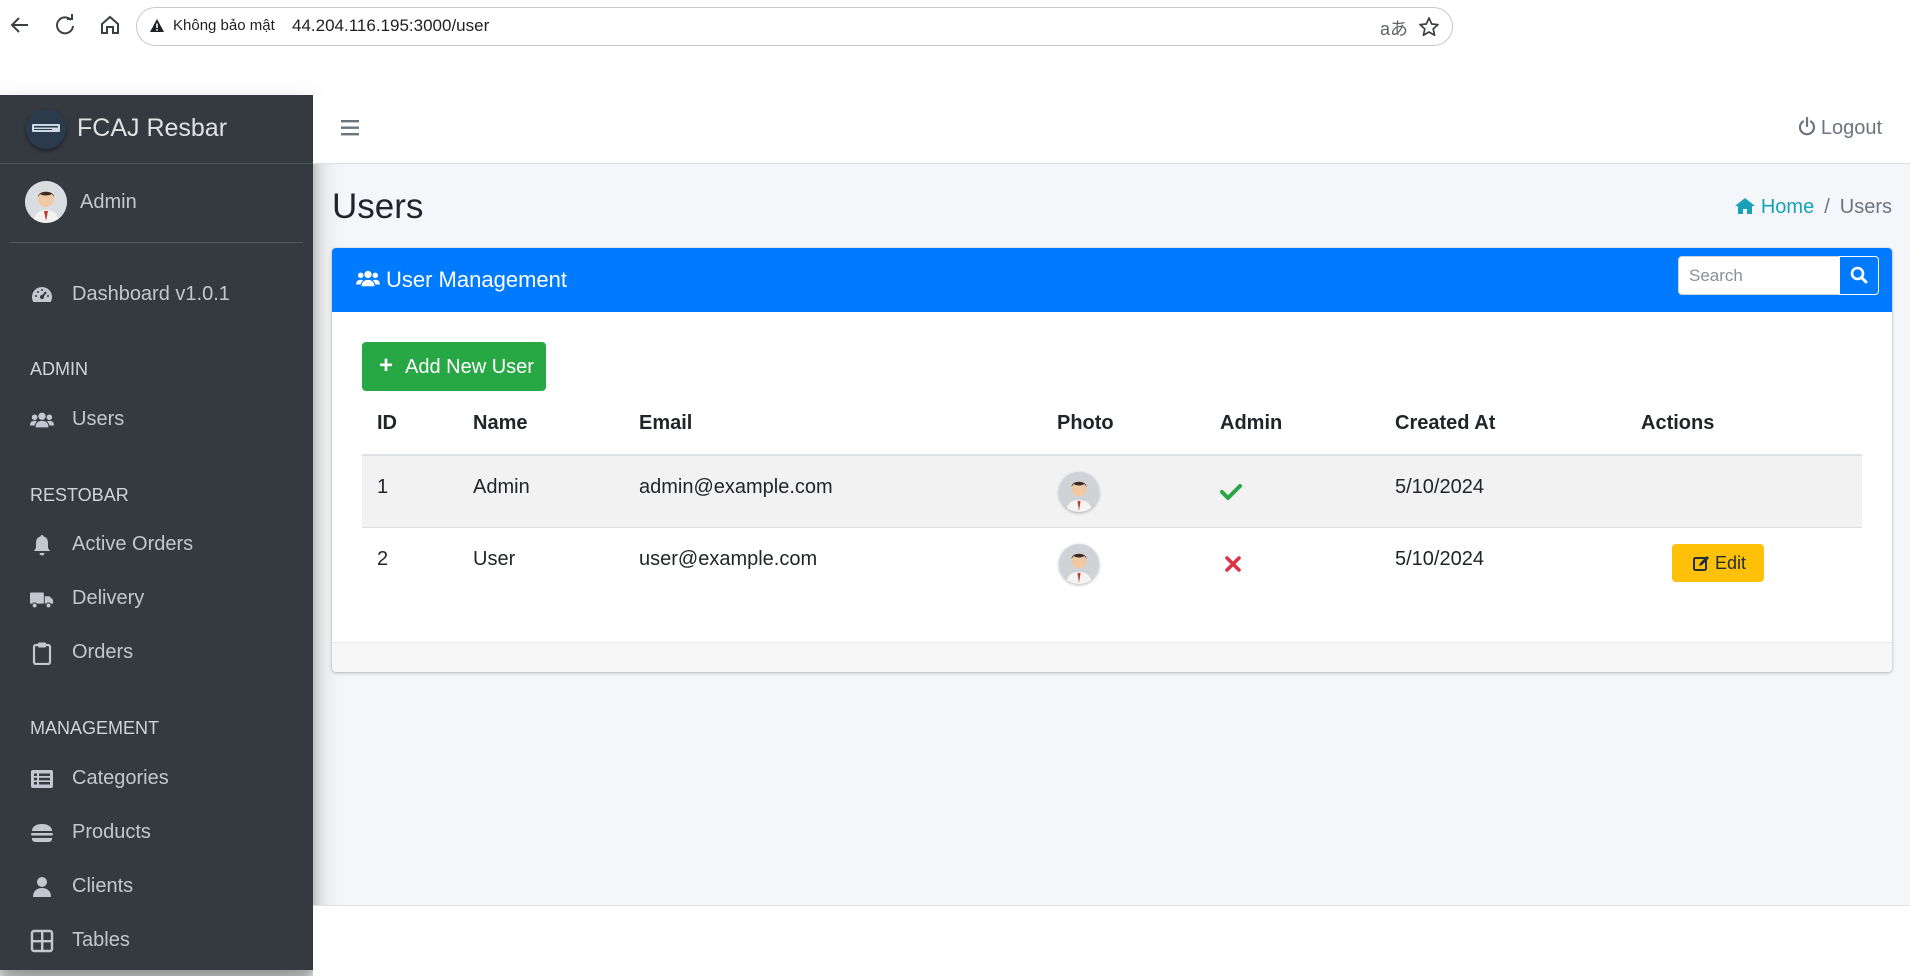 The height and width of the screenshot is (976, 1910). I want to click on column-header-created-at: Created At, so click(1445, 423).